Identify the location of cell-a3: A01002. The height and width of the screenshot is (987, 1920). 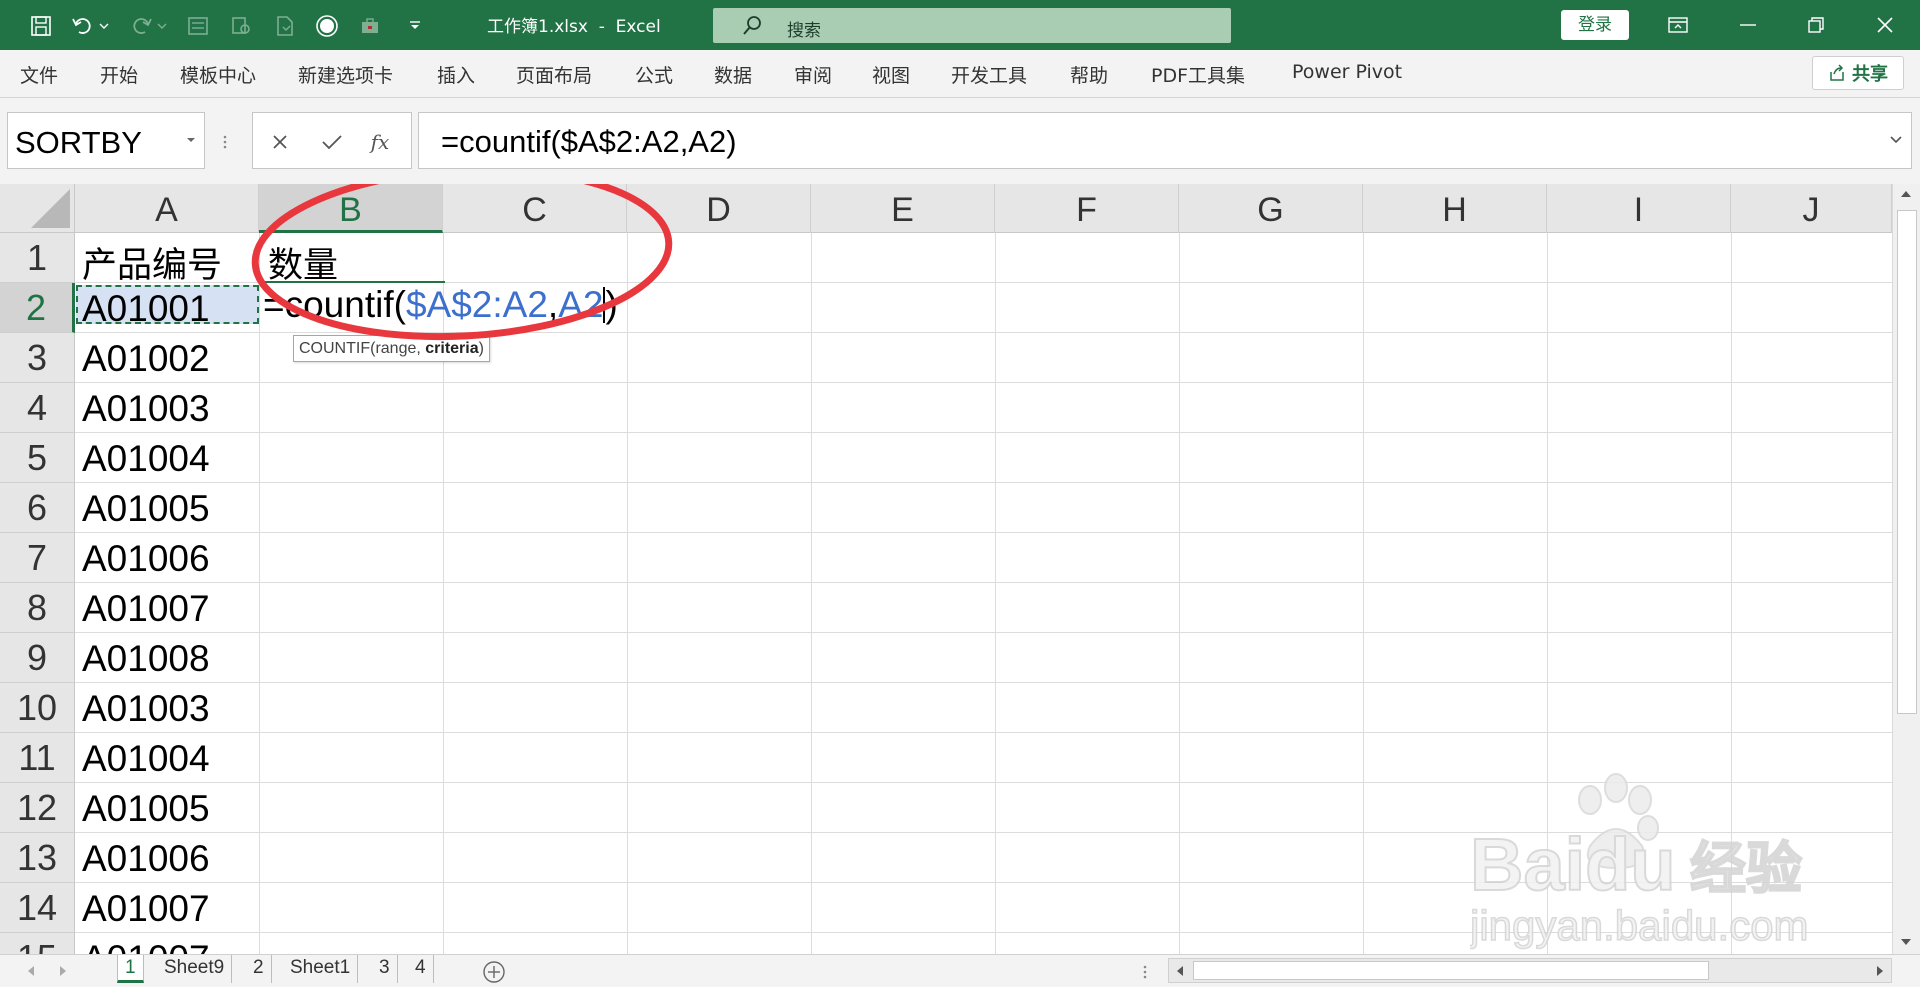
(146, 359).